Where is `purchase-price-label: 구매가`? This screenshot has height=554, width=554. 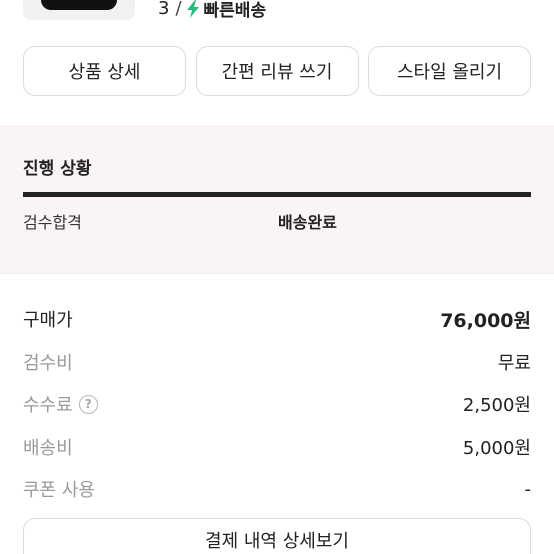
purchase-price-label: 구매가 is located at coordinates (48, 321).